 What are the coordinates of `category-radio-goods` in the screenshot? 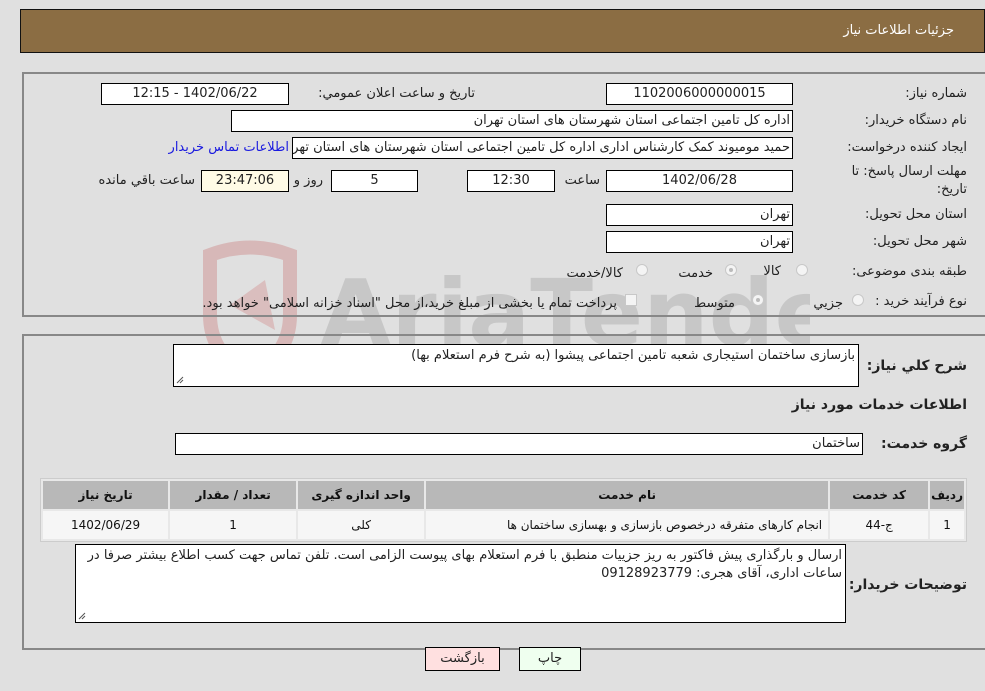 It's located at (802, 270).